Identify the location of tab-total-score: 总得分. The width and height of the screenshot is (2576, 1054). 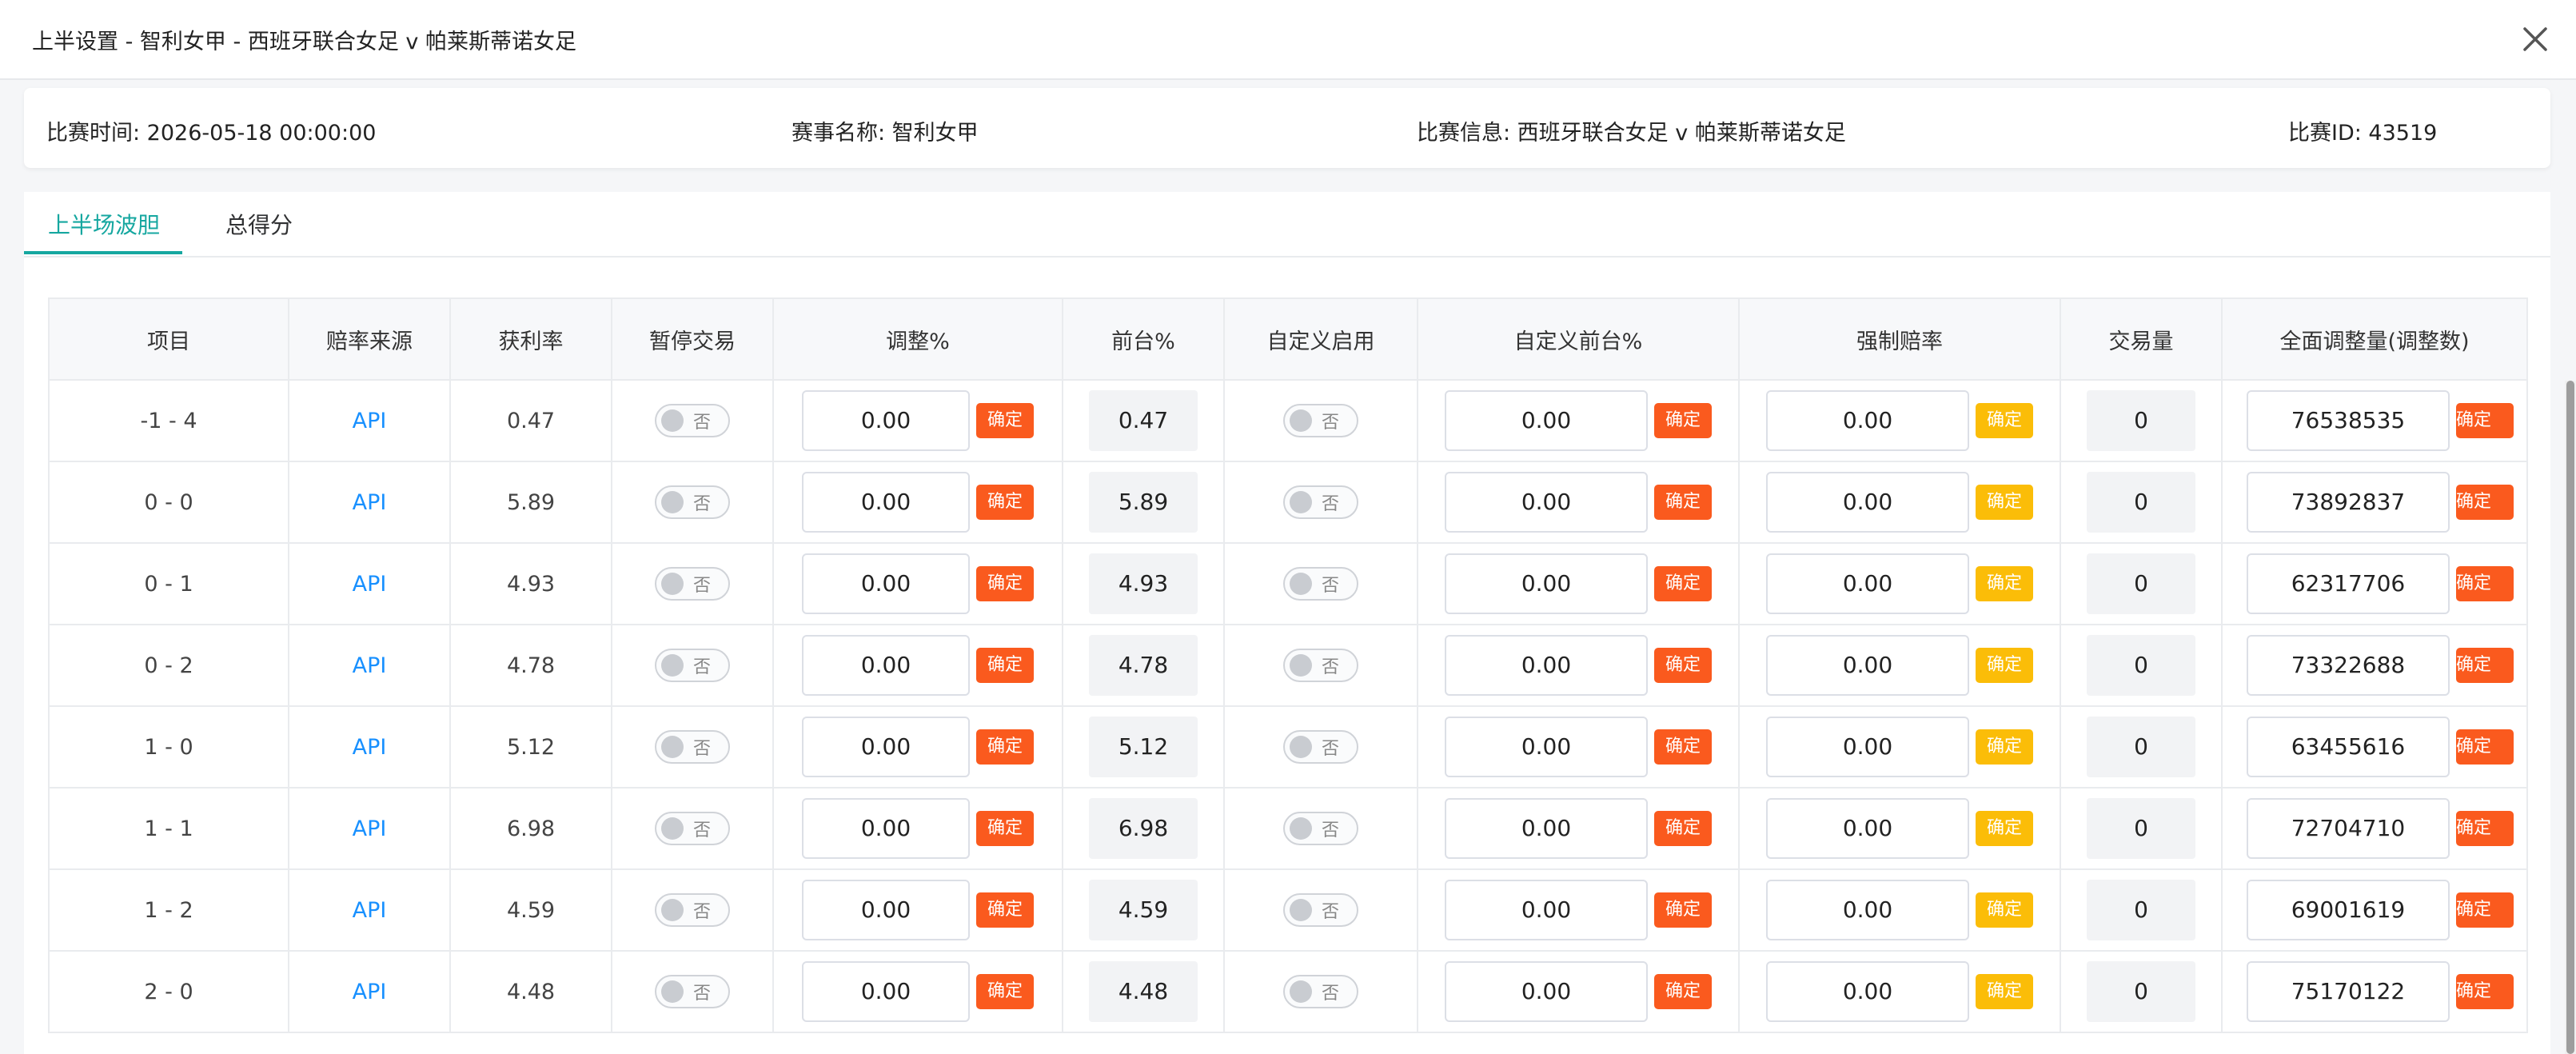
(259, 224).